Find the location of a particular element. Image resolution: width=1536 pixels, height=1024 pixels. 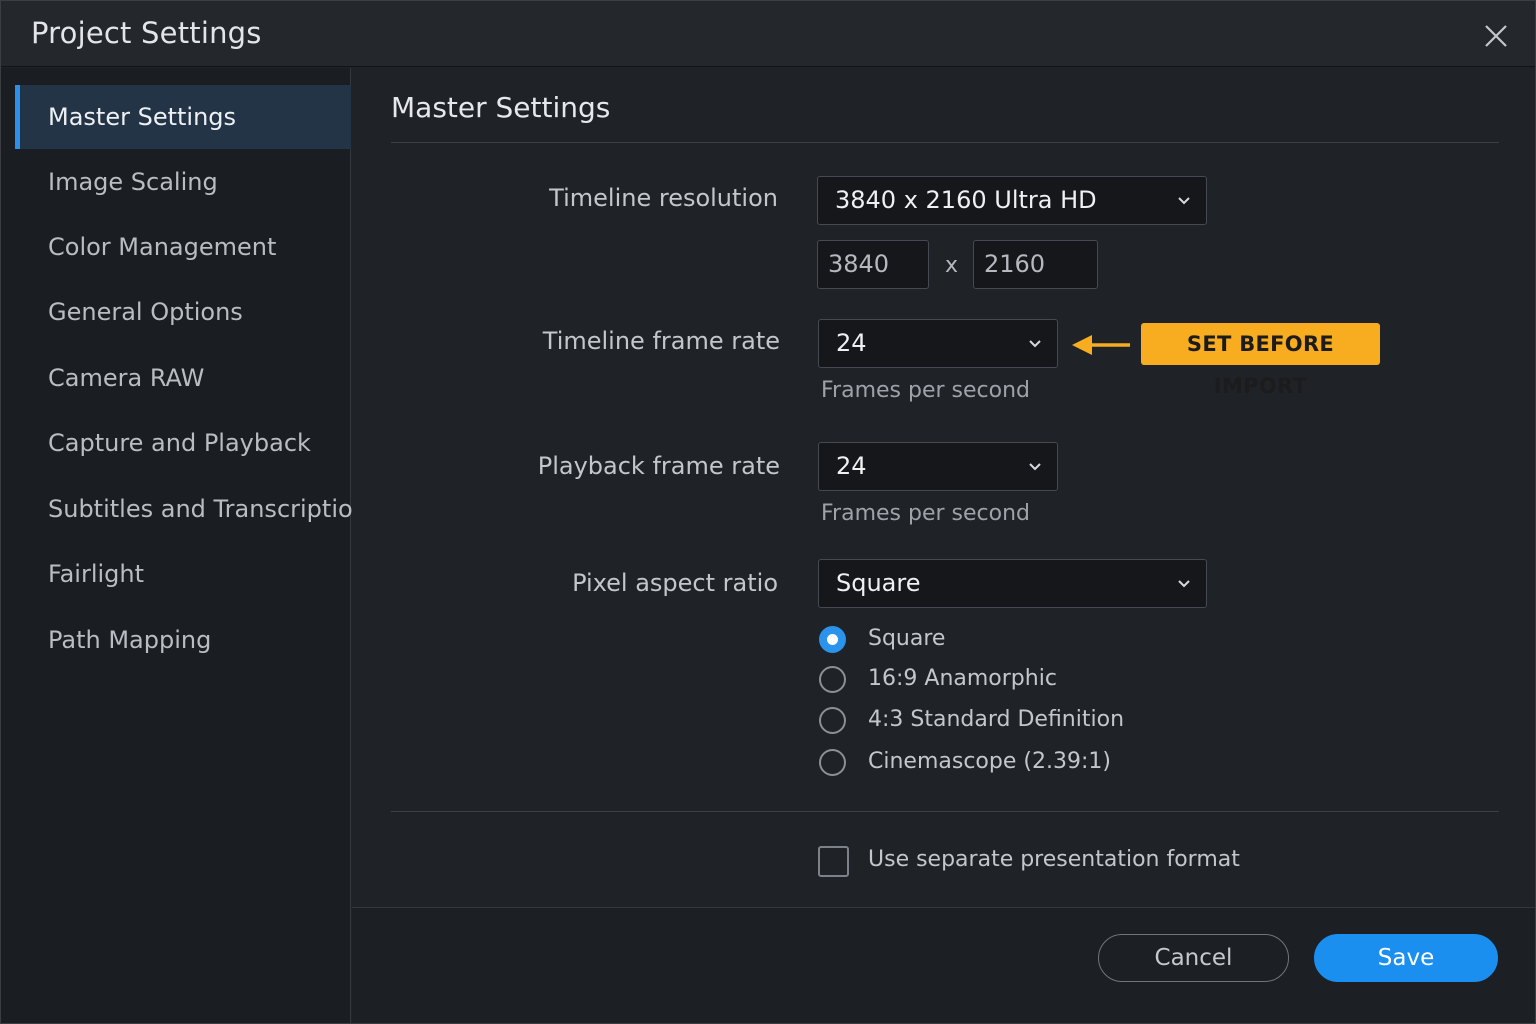

playback-frame-rate-label: Playback frame rate is located at coordinates (658, 466).